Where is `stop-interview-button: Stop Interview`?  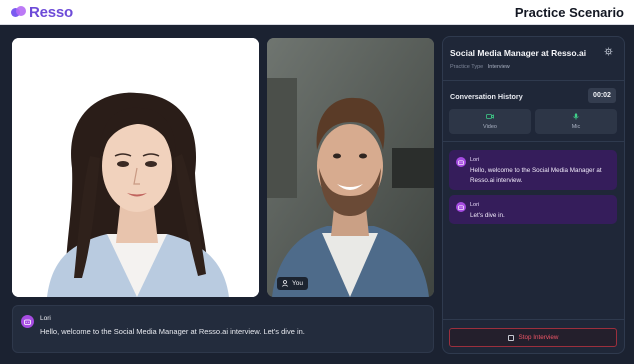
stop-interview-button: Stop Interview is located at coordinates (533, 337).